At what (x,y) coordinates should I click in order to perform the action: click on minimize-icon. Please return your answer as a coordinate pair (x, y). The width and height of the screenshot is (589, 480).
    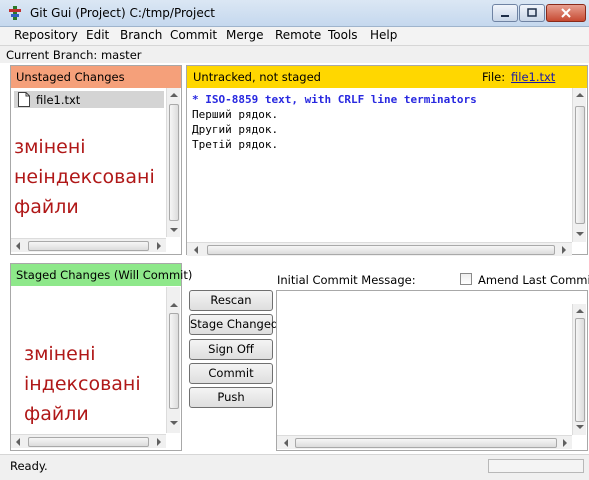
    Looking at the image, I should click on (505, 16).